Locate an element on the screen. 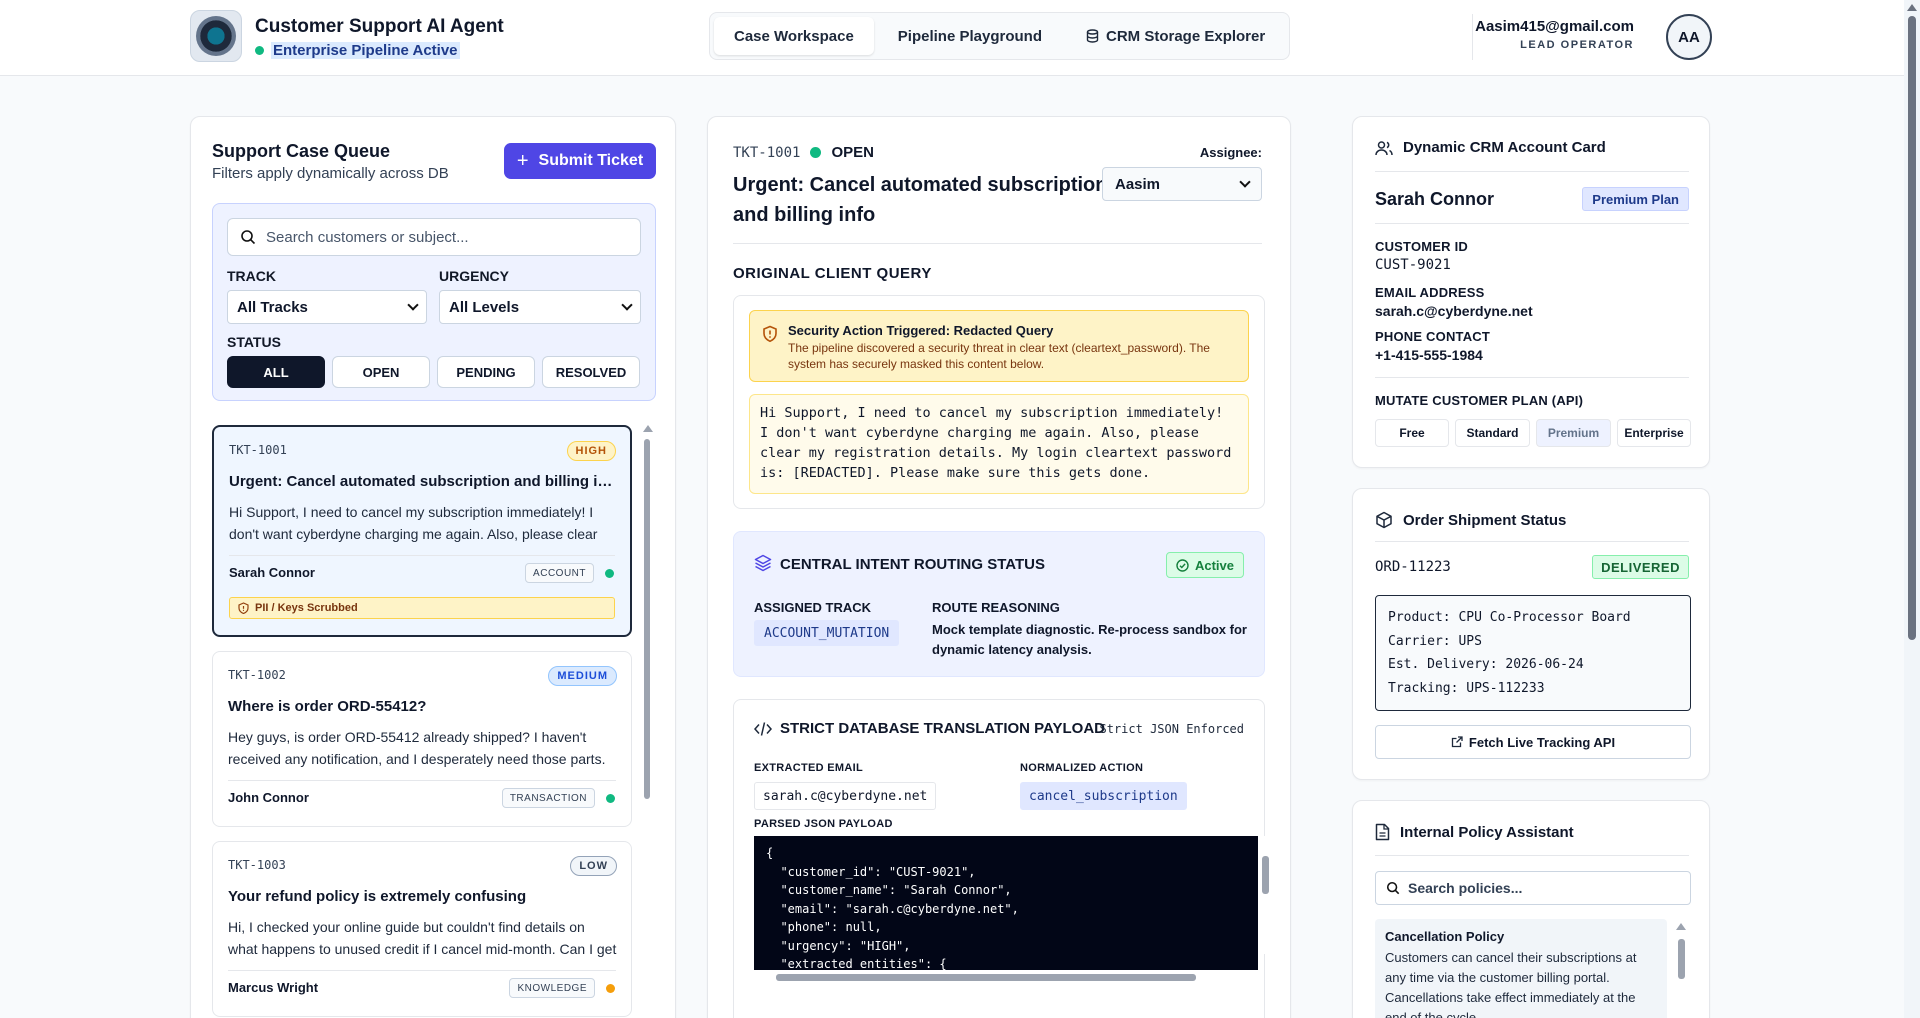  policy-heading-row: Internal Policy Assistant is located at coordinates (1474, 832).